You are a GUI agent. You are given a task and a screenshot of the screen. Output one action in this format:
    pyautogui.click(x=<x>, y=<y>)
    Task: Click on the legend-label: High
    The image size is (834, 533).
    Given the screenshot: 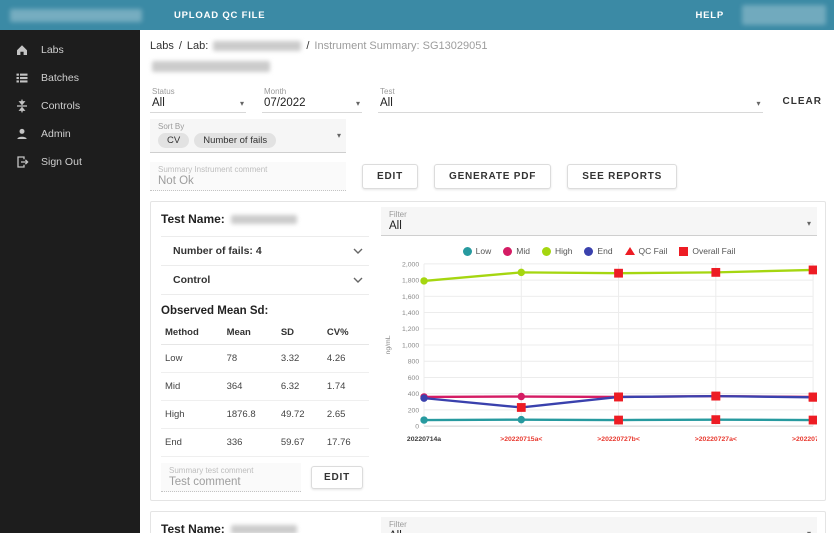 What is the action you would take?
    pyautogui.click(x=563, y=251)
    